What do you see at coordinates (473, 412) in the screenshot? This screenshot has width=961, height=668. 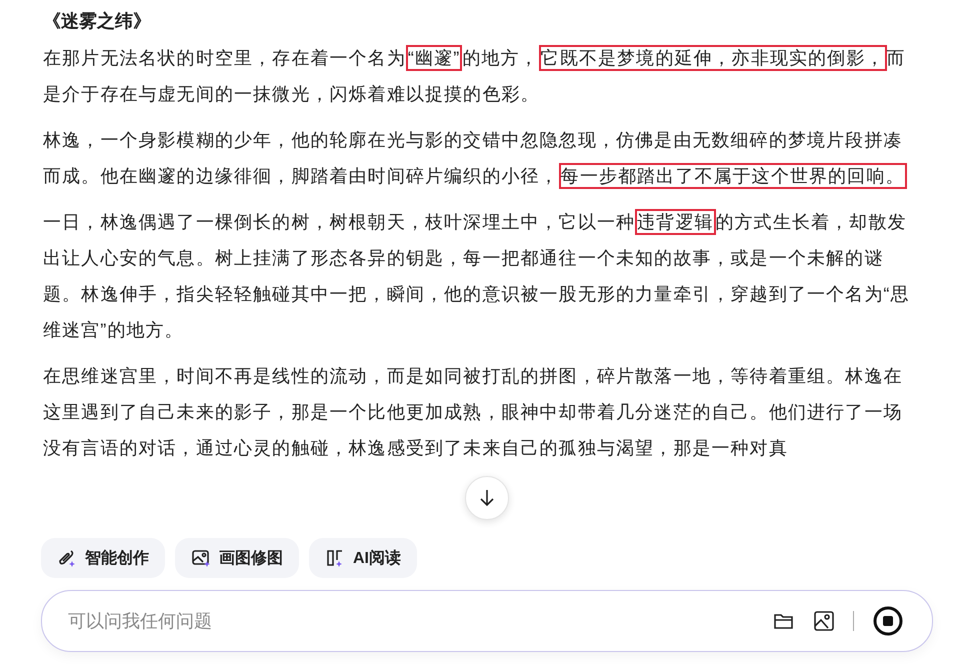 I see `paragraph: 在思维迷宫里，时间不再是线性的流动，而是如同被打乱的拼图，碎片散落一地，等待着重组。林逸在这里遇到了自己未来的影子，那是一个比他更加成熟，眼神中却带着几分迷茫的自己。他们进行了一场没有言语的对话，通过心灵的触碰，林逸感受到了未来自己的孤独与渴望，那是一种对真` at bounding box center [473, 412].